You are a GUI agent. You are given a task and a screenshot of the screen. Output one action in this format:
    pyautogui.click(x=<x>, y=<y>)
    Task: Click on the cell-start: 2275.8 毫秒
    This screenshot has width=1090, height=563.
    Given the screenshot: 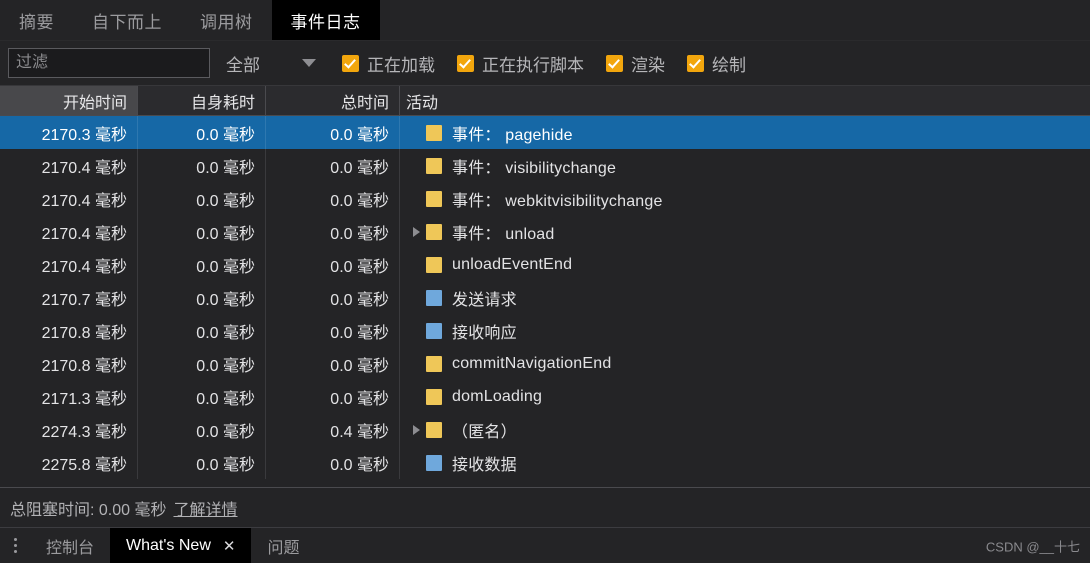 What is the action you would take?
    pyautogui.click(x=69, y=462)
    